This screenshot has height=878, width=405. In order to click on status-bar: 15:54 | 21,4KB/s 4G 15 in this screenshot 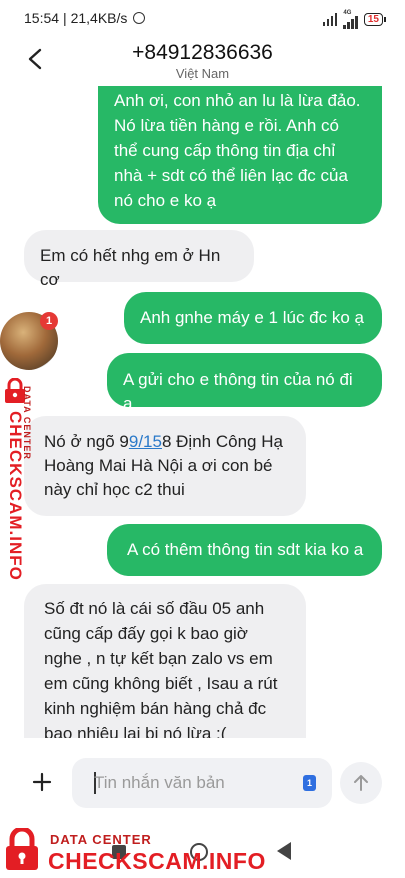, I will do `click(202, 18)`.